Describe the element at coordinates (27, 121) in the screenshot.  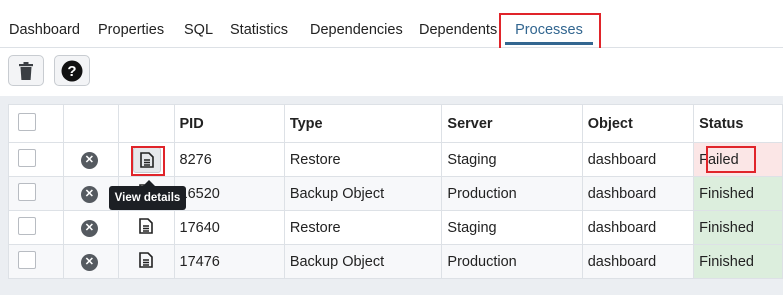
I see `select-all-checkbox` at that location.